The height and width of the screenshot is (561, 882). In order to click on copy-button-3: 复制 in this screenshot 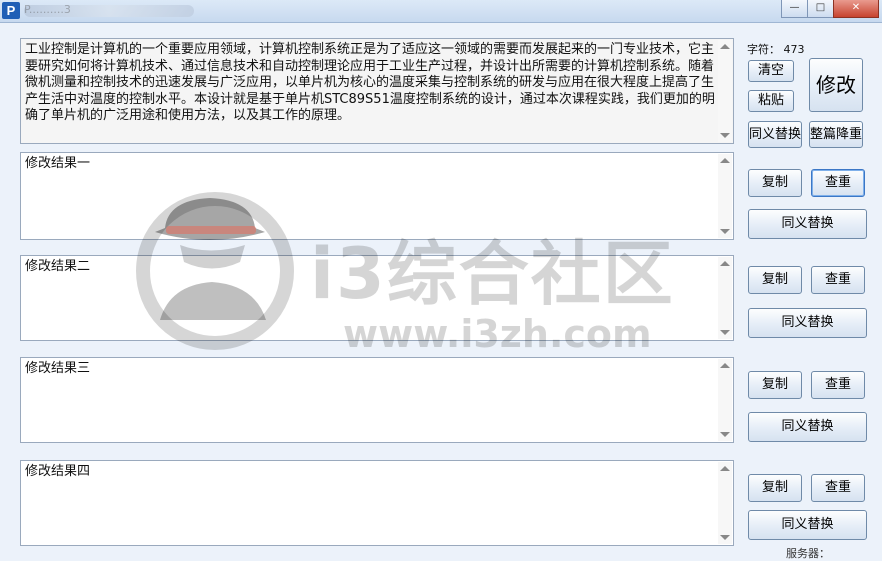, I will do `click(775, 385)`.